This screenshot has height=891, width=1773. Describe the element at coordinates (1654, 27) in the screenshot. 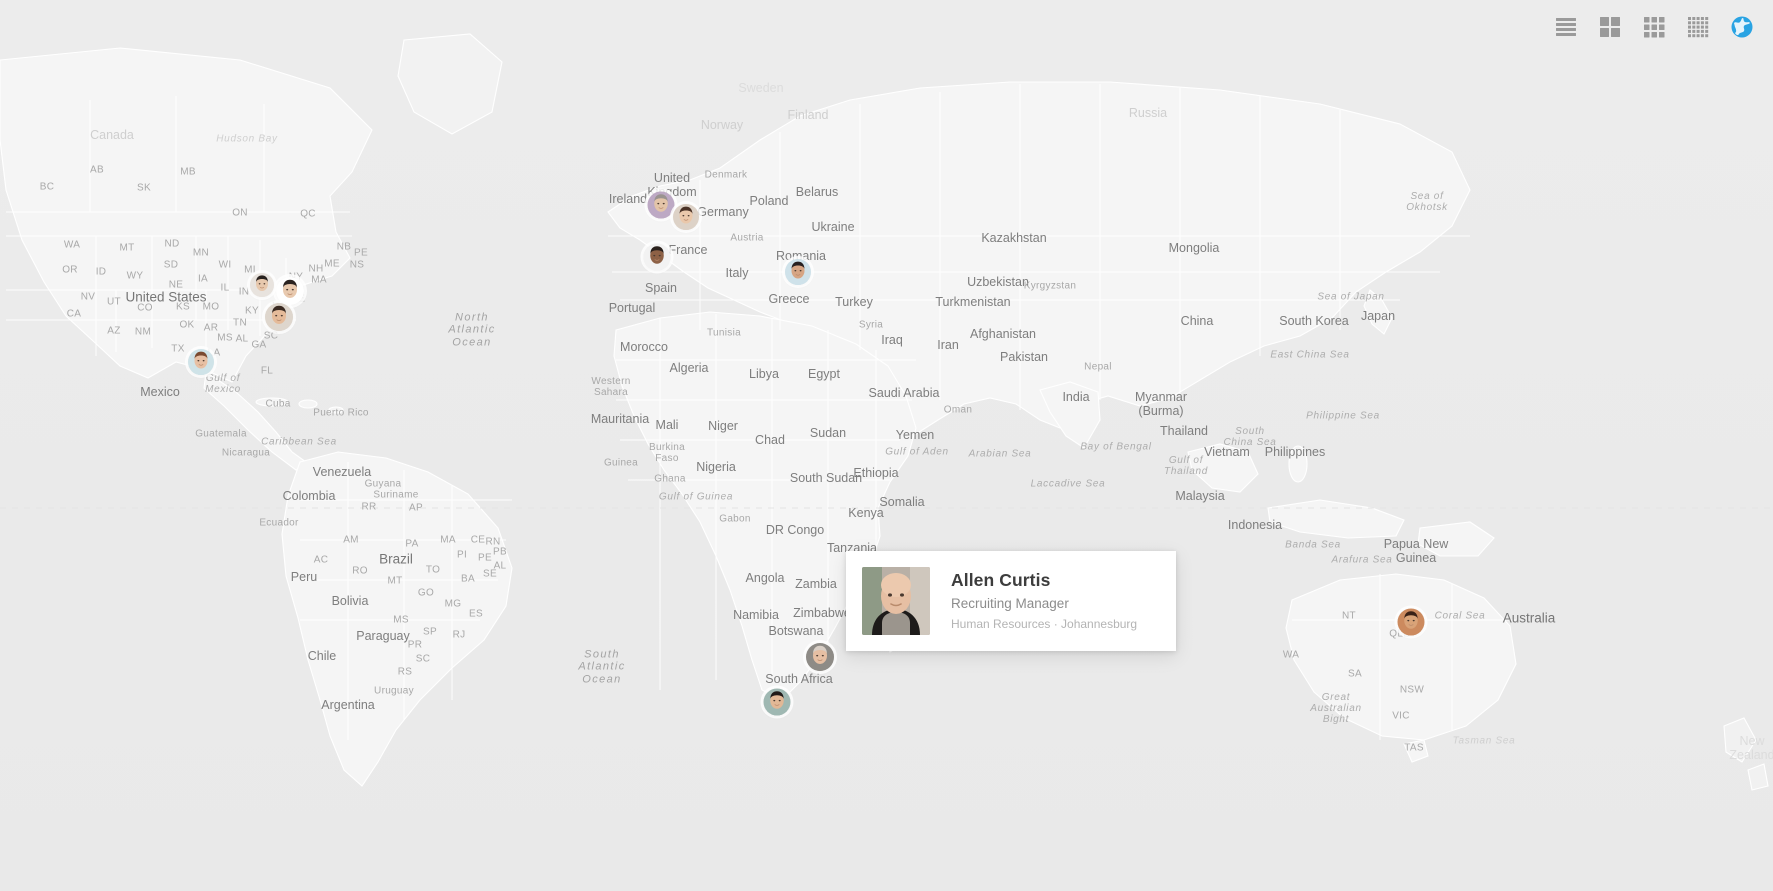

I see `grid-3x3-icon` at that location.